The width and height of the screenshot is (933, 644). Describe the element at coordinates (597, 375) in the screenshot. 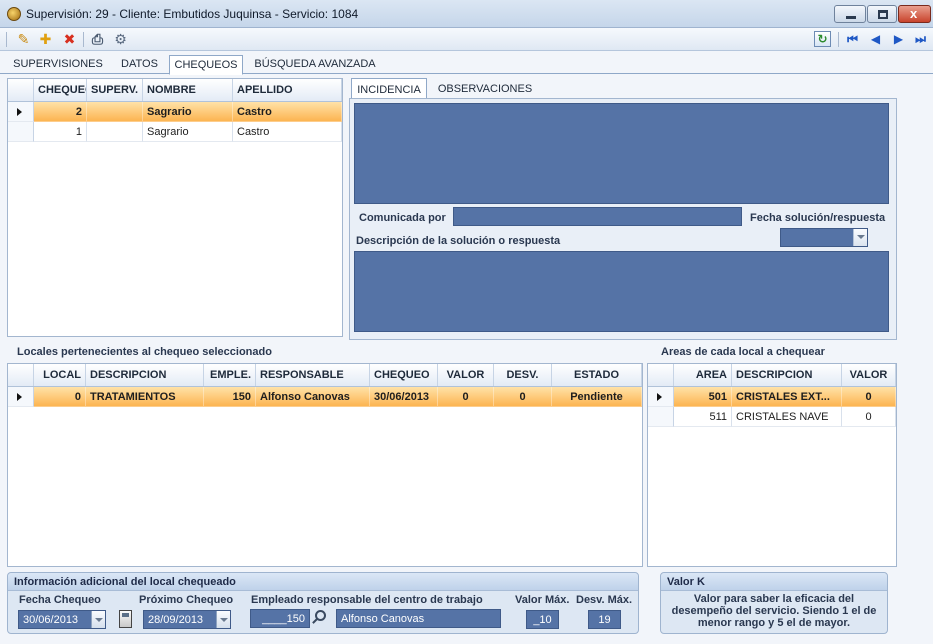

I see `col-estado: ESTADO` at that location.